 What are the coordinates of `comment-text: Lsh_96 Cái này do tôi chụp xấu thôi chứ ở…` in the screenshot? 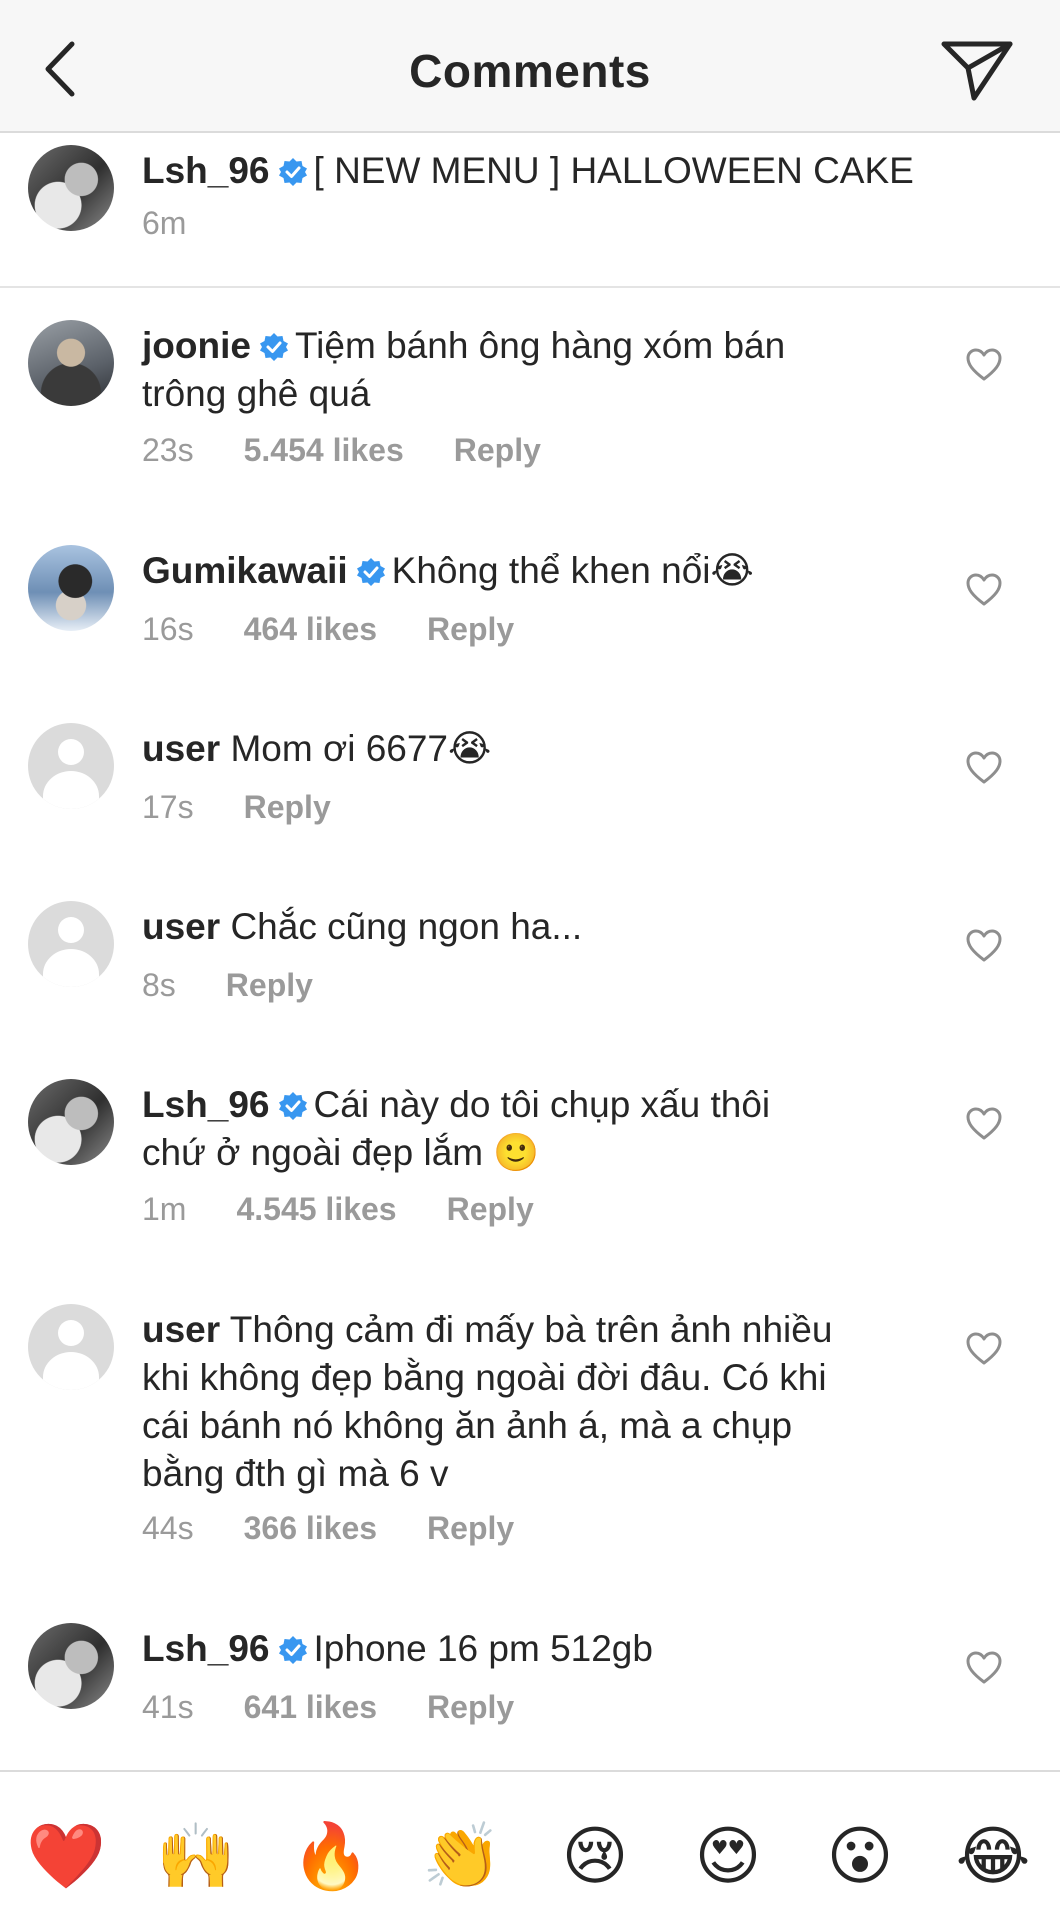 It's located at (532, 1129).